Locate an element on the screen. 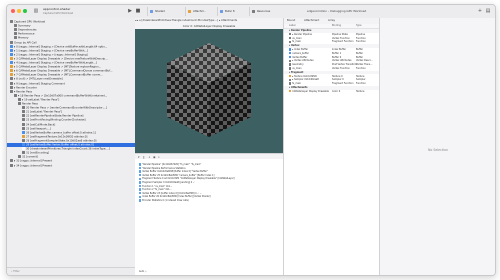 The height and width of the screenshot is (280, 500). add-icon: + is located at coordinates (480, 11).